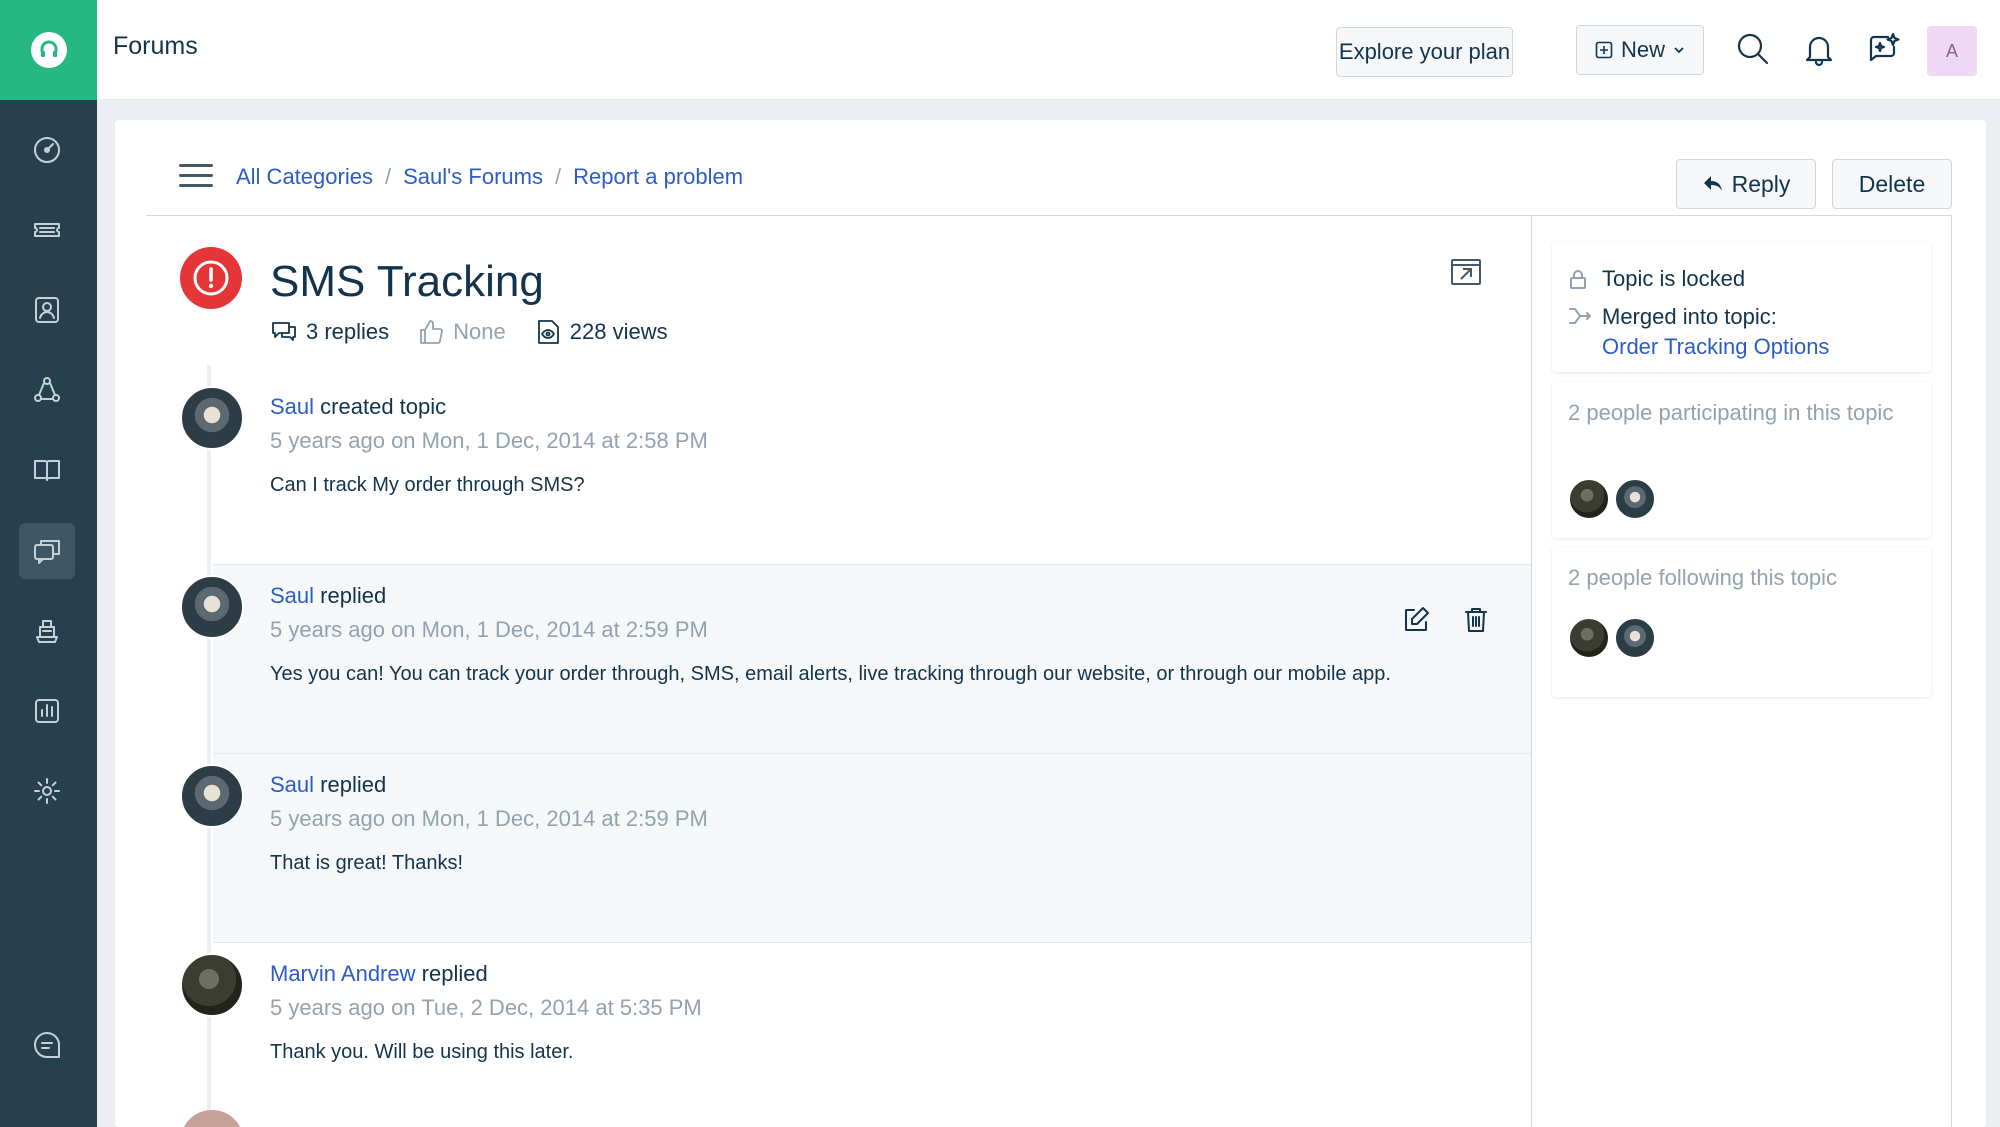  What do you see at coordinates (1476, 620) in the screenshot?
I see `trash-icon` at bounding box center [1476, 620].